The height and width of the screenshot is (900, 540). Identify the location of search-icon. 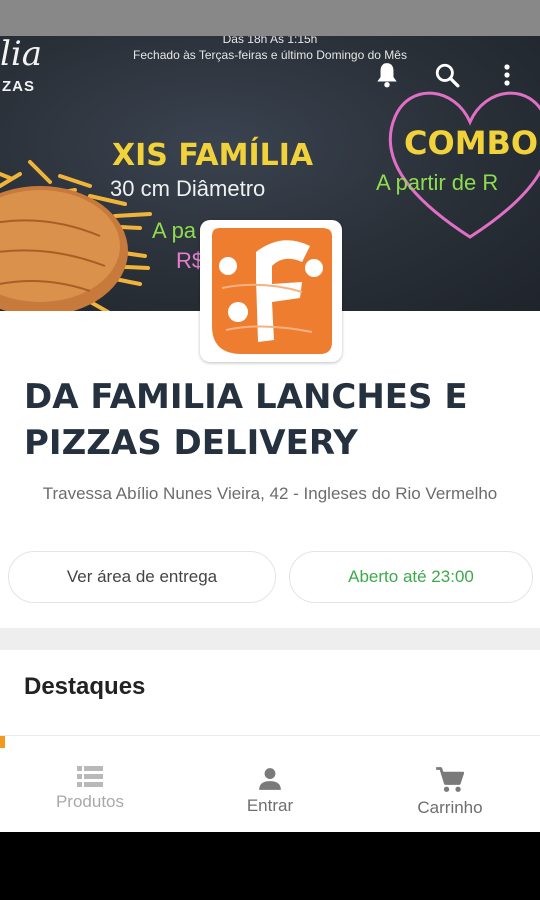
(447, 75).